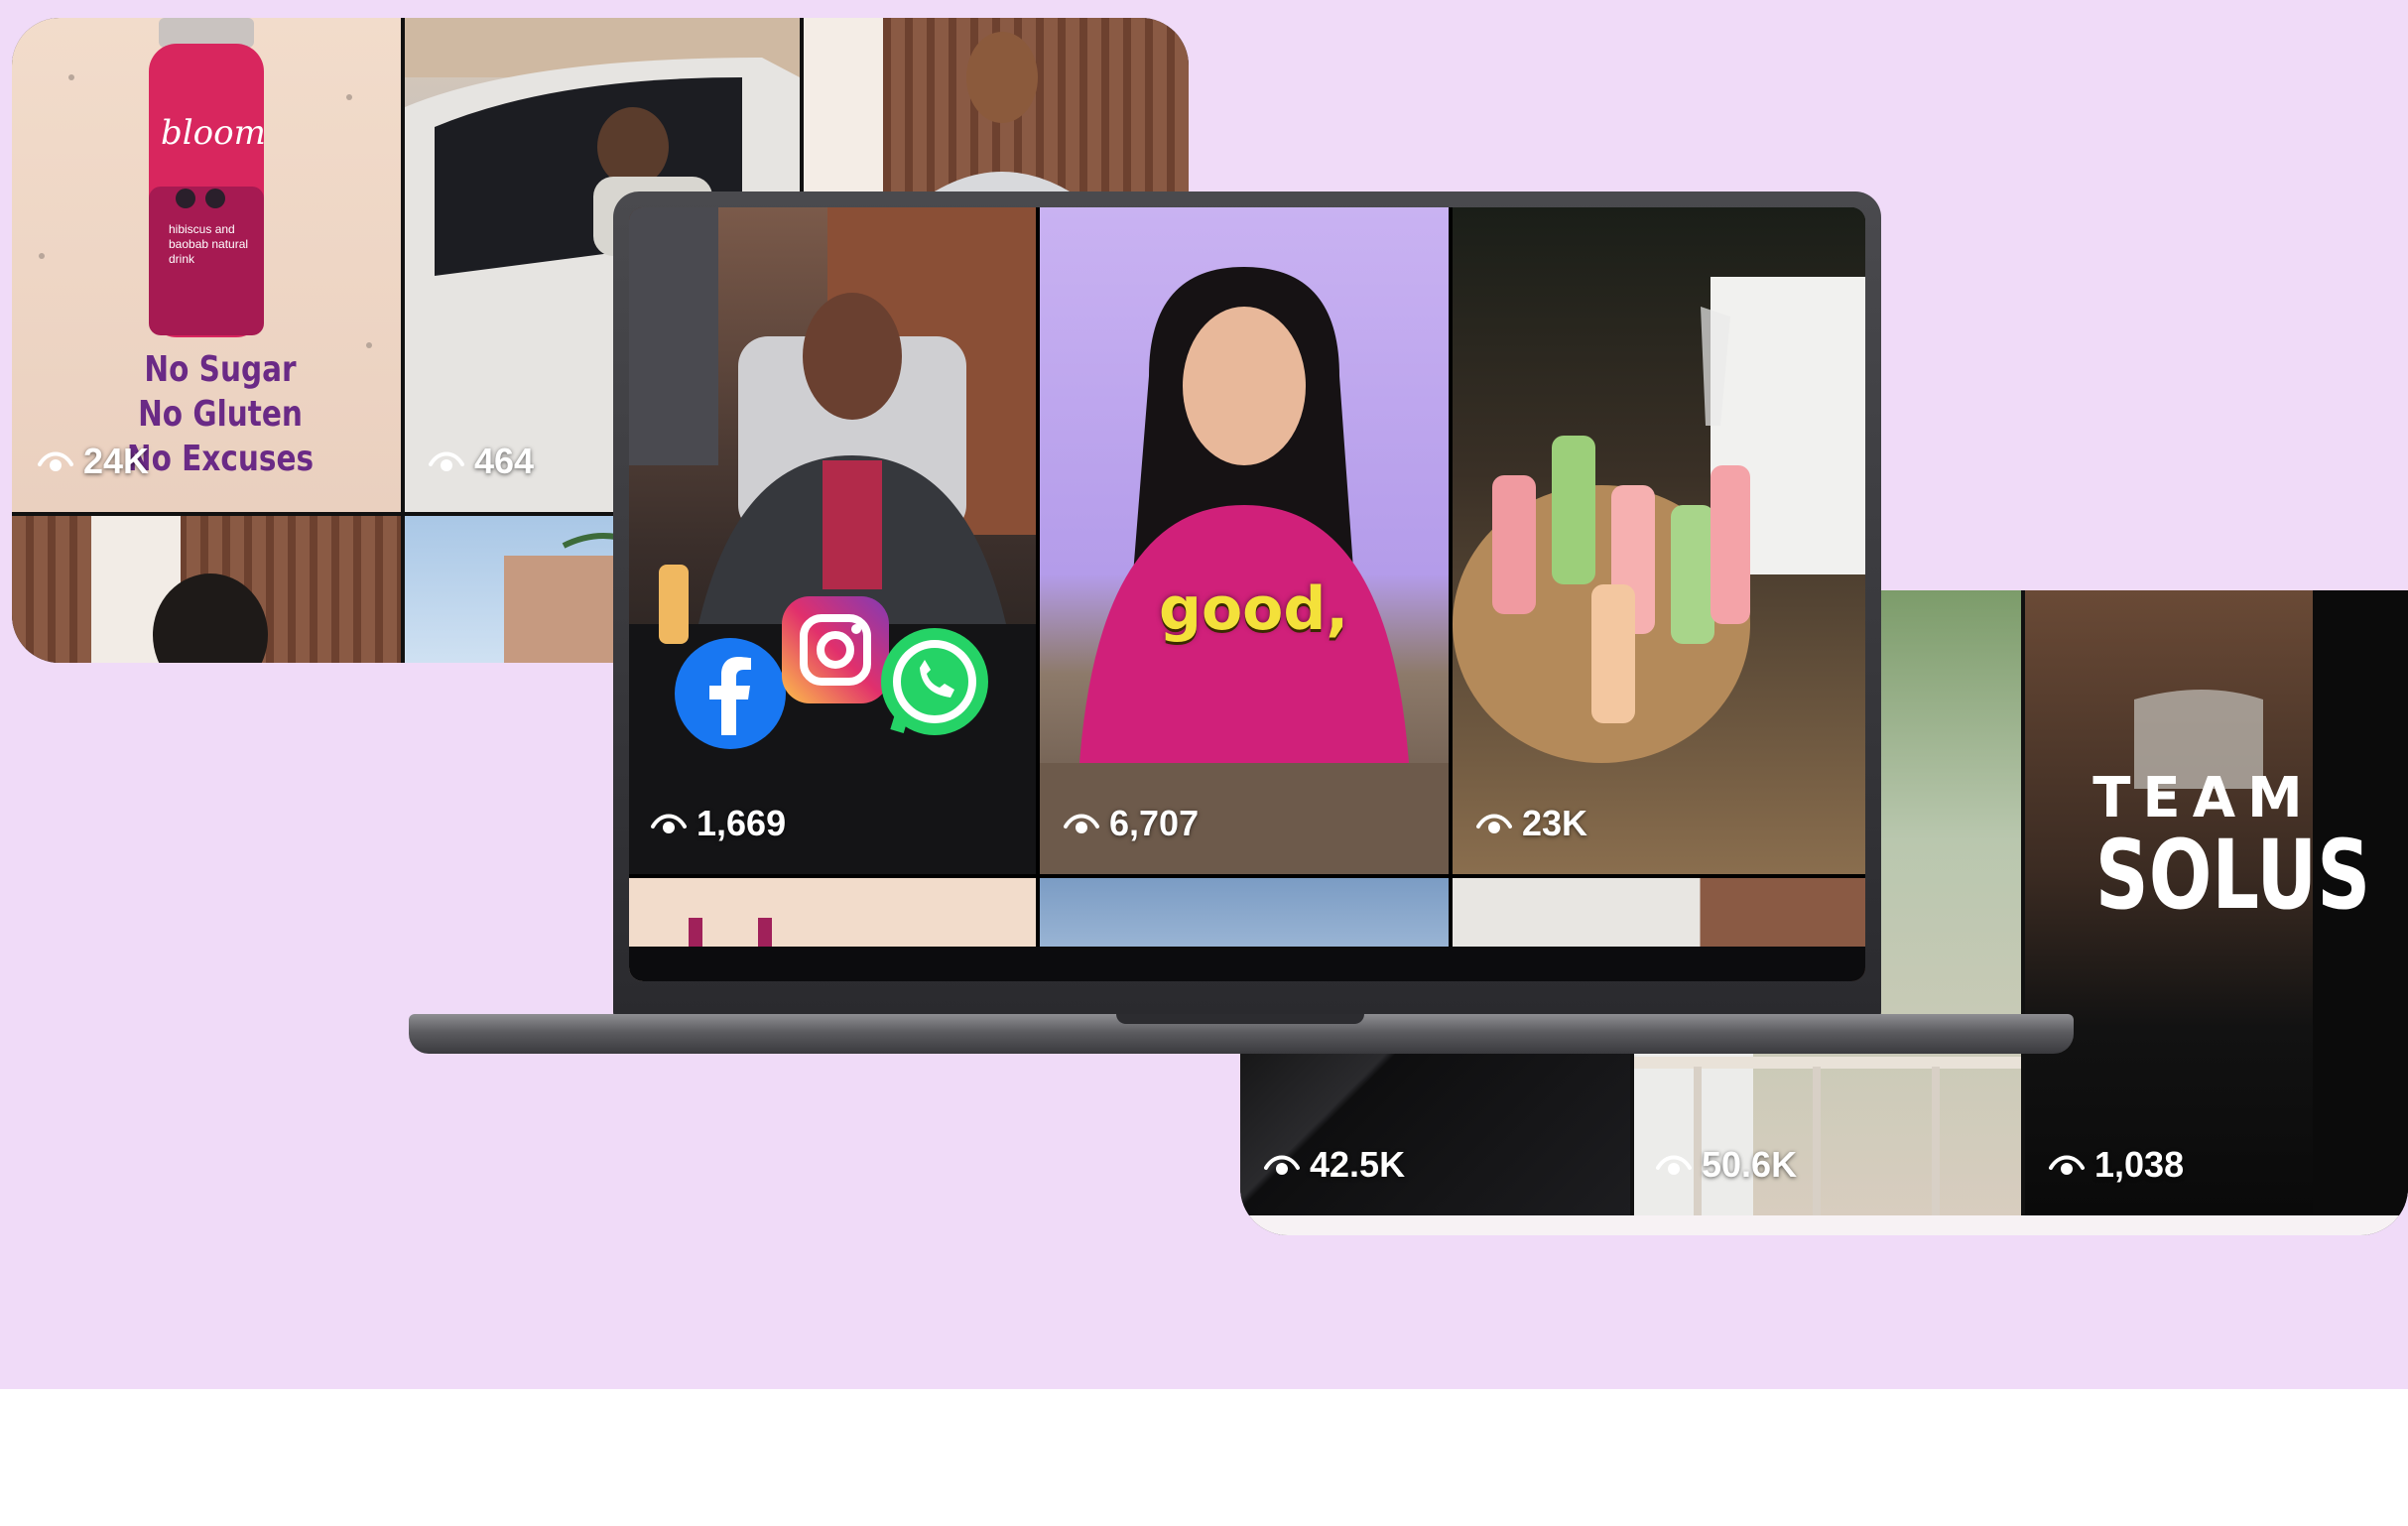 The height and width of the screenshot is (1526, 2408). Describe the element at coordinates (742, 823) in the screenshot. I see `view-count-value: 1,669` at that location.